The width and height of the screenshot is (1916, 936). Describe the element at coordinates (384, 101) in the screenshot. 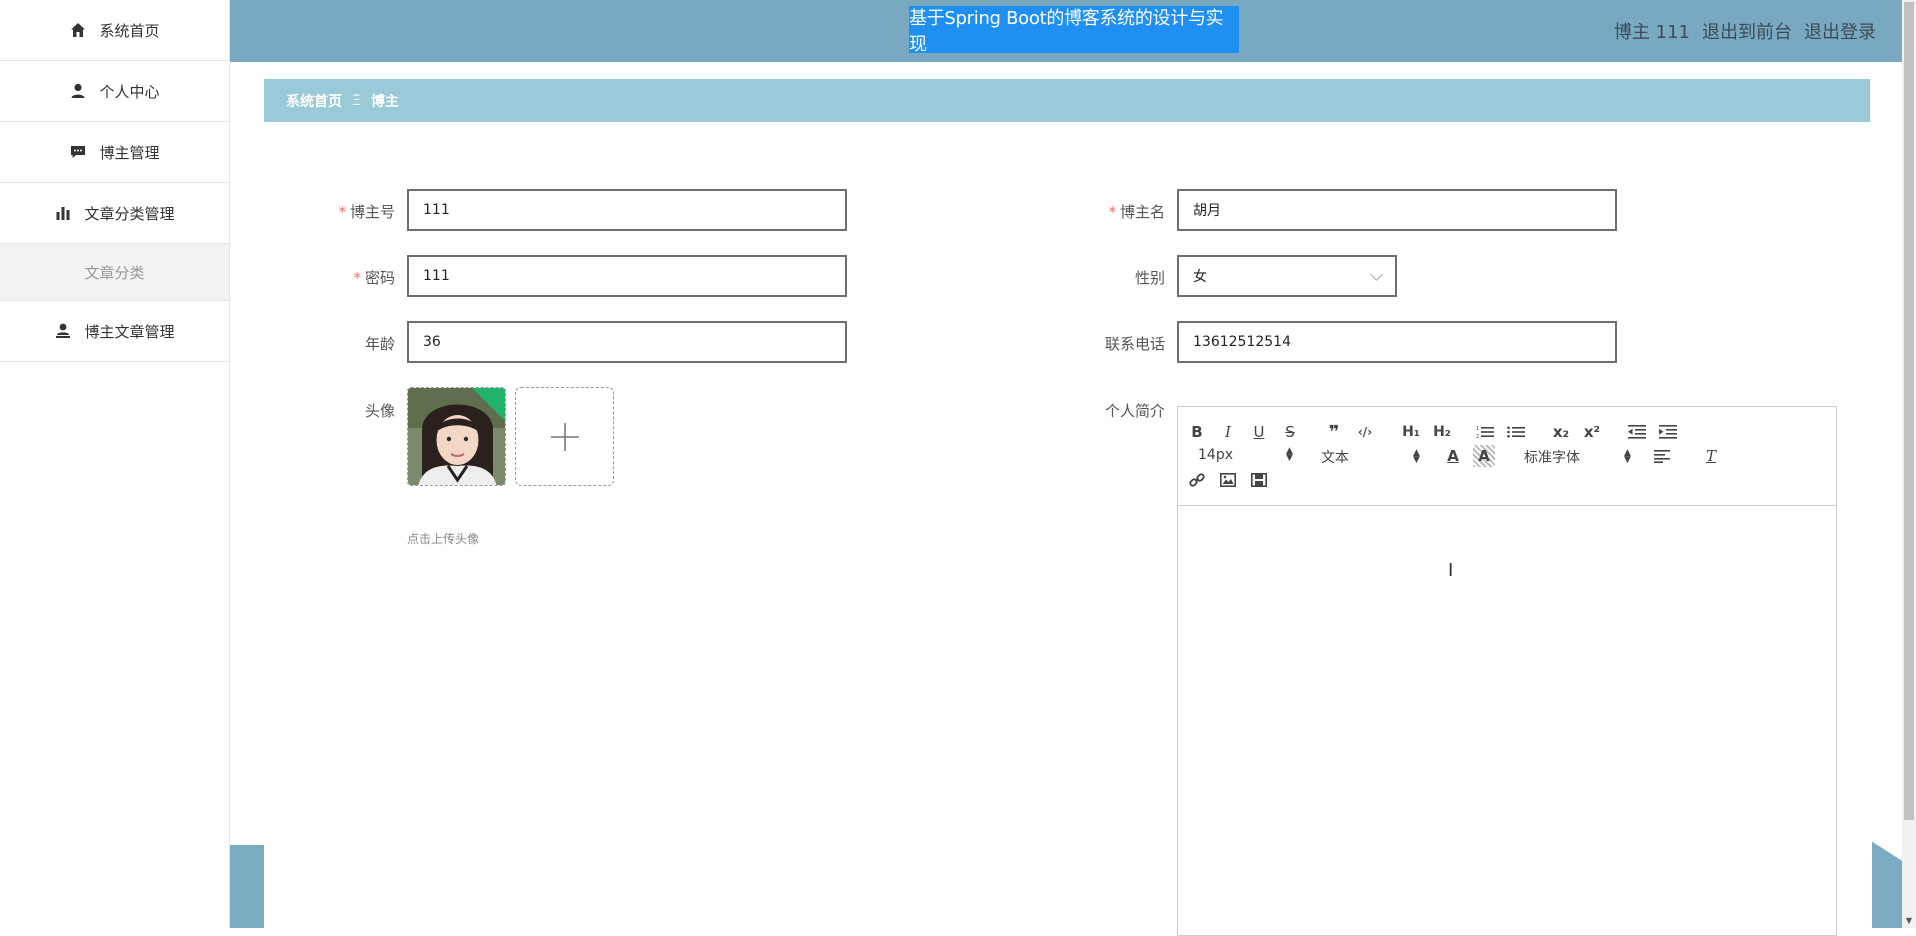

I see `breadcrumb-current: 博主` at that location.